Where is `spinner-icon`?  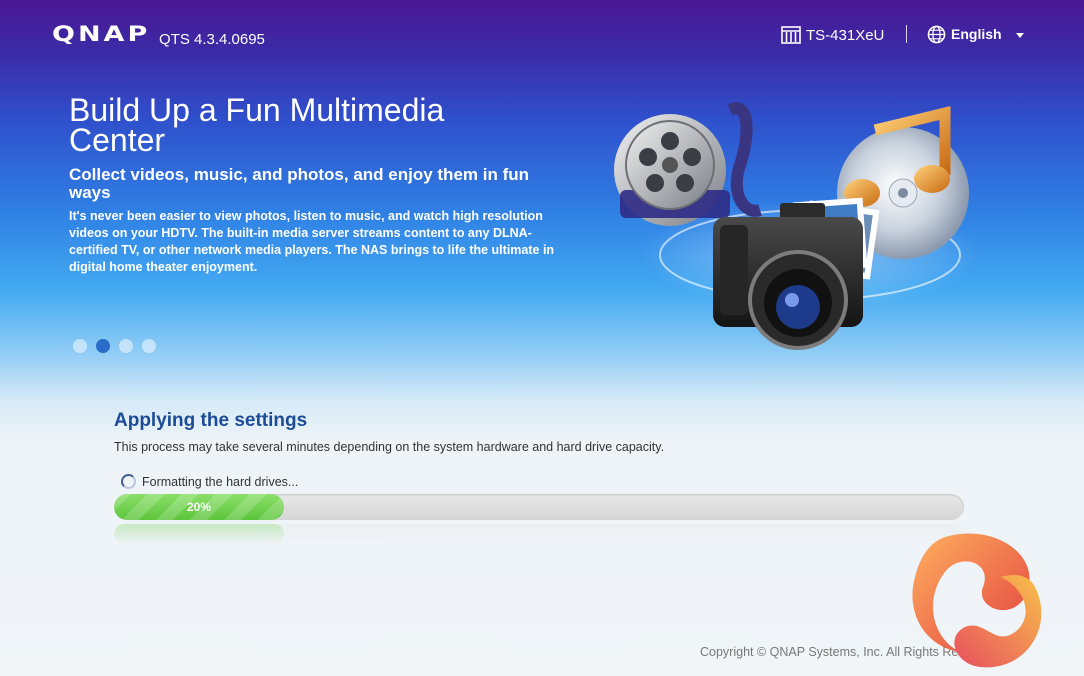 spinner-icon is located at coordinates (128, 481).